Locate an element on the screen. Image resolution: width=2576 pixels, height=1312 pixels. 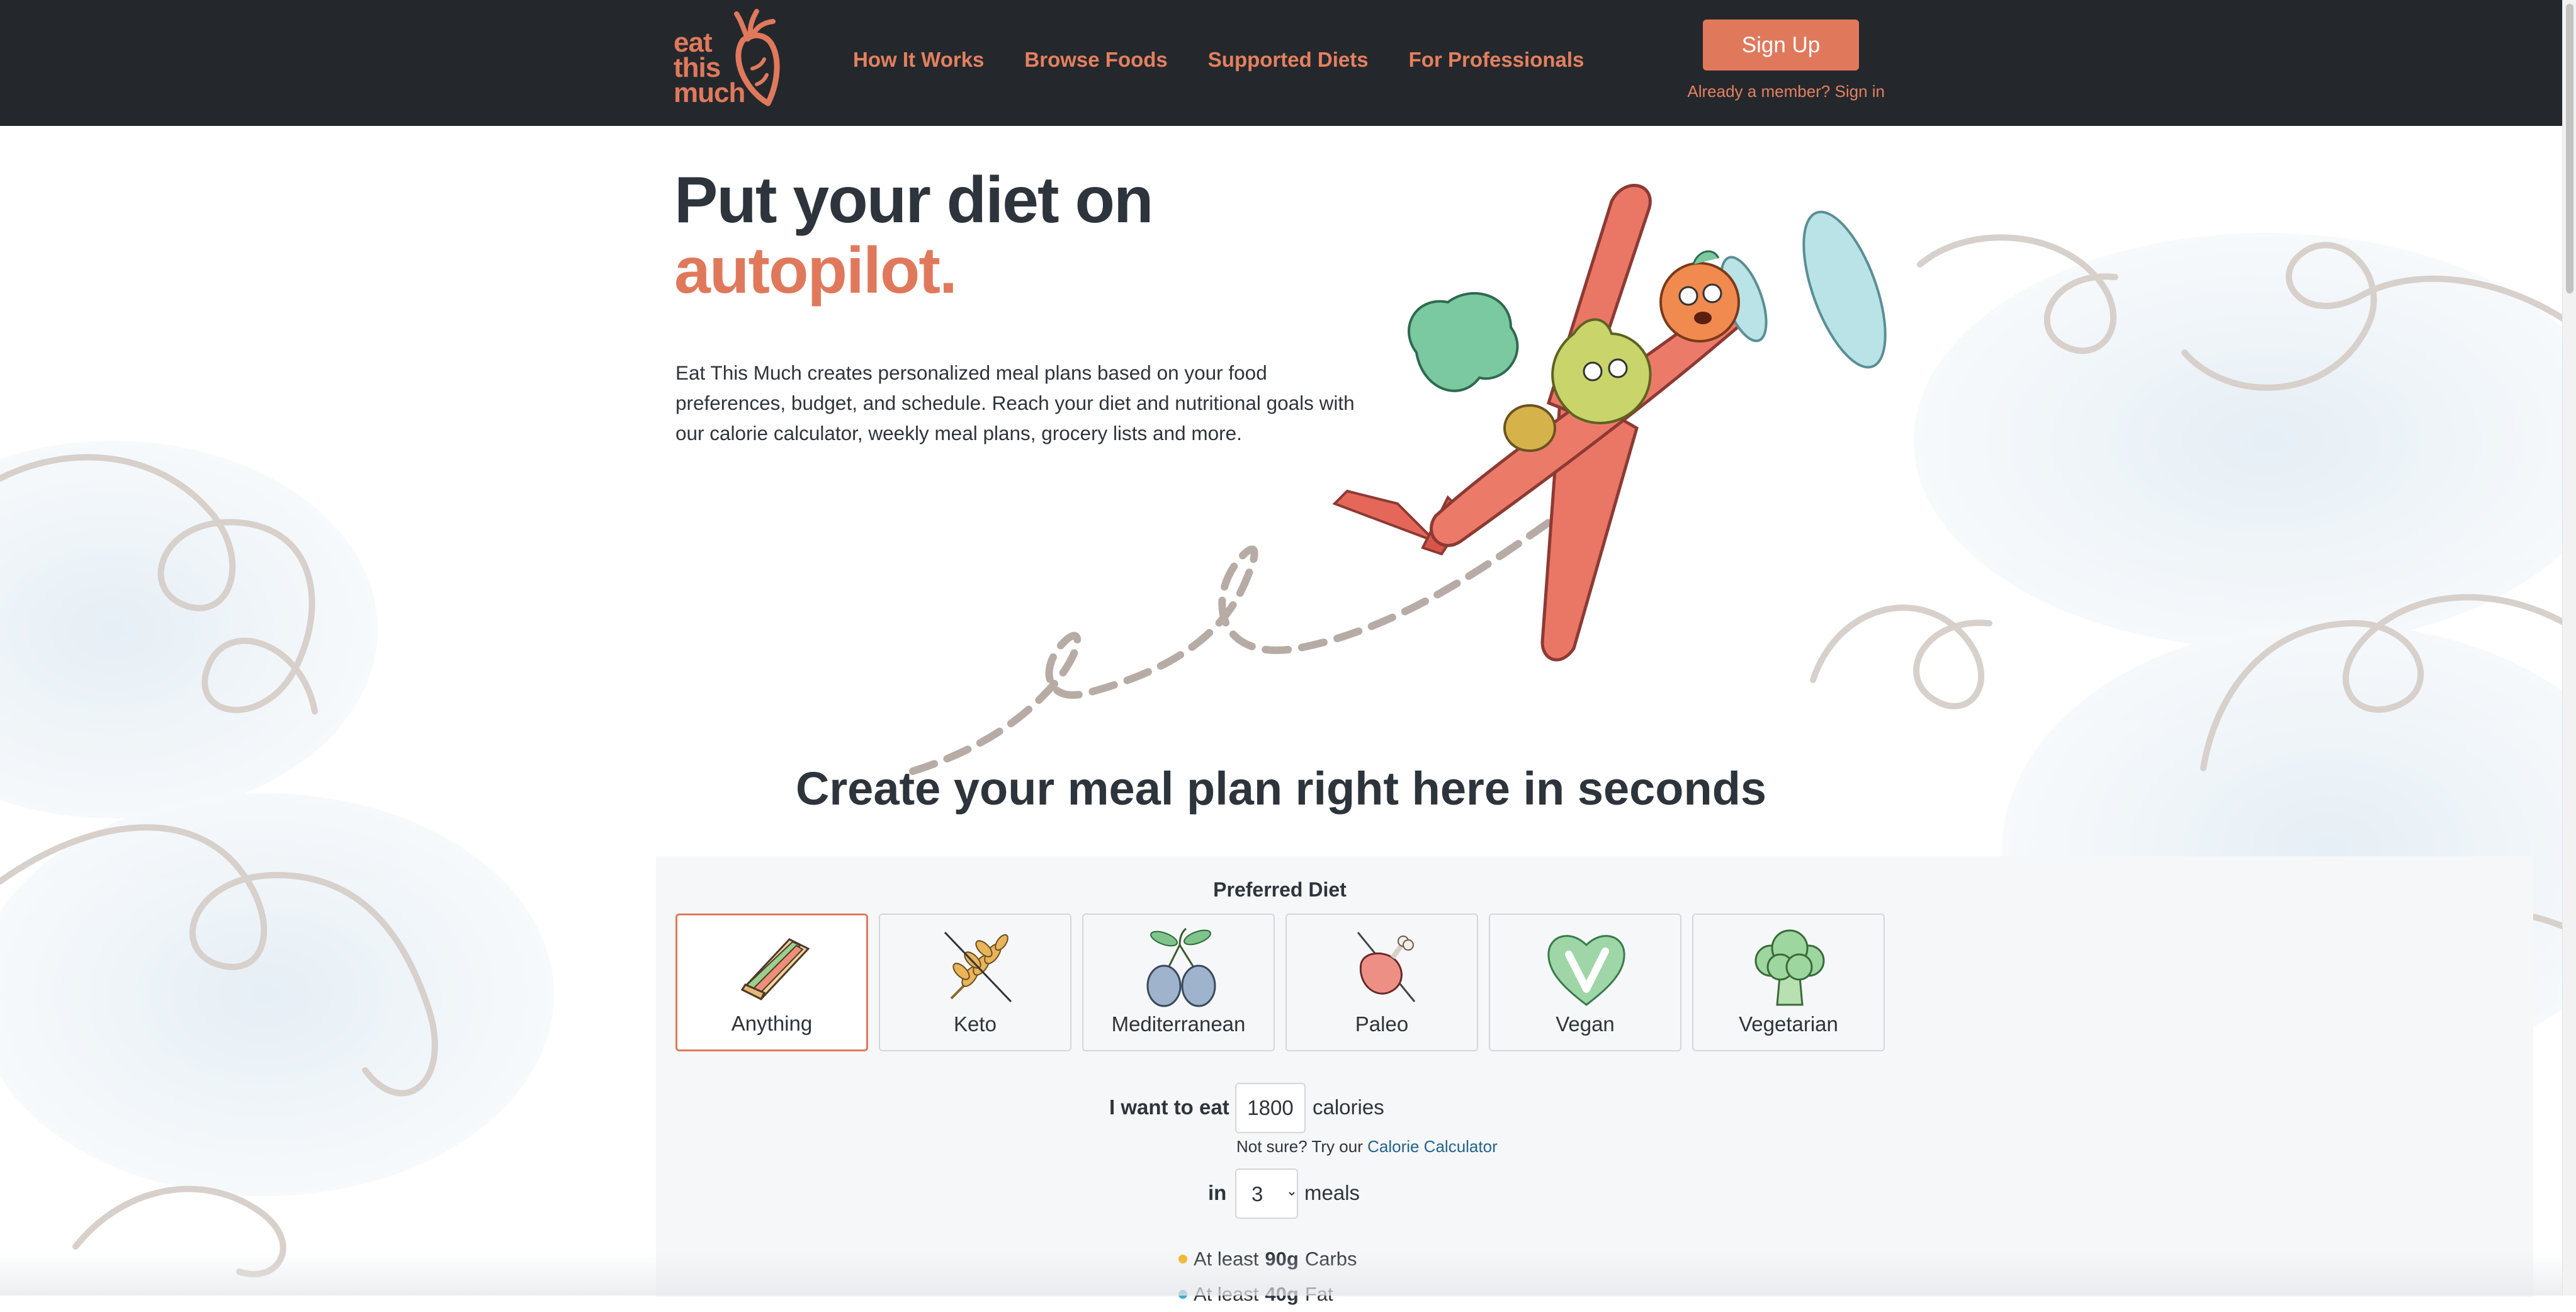
drumstick-icon is located at coordinates (1386, 967).